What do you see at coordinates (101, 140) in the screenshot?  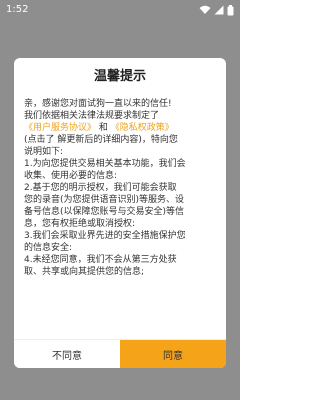 I see `intro-line: (点击了 解更新后的详细内容)，特向您` at bounding box center [101, 140].